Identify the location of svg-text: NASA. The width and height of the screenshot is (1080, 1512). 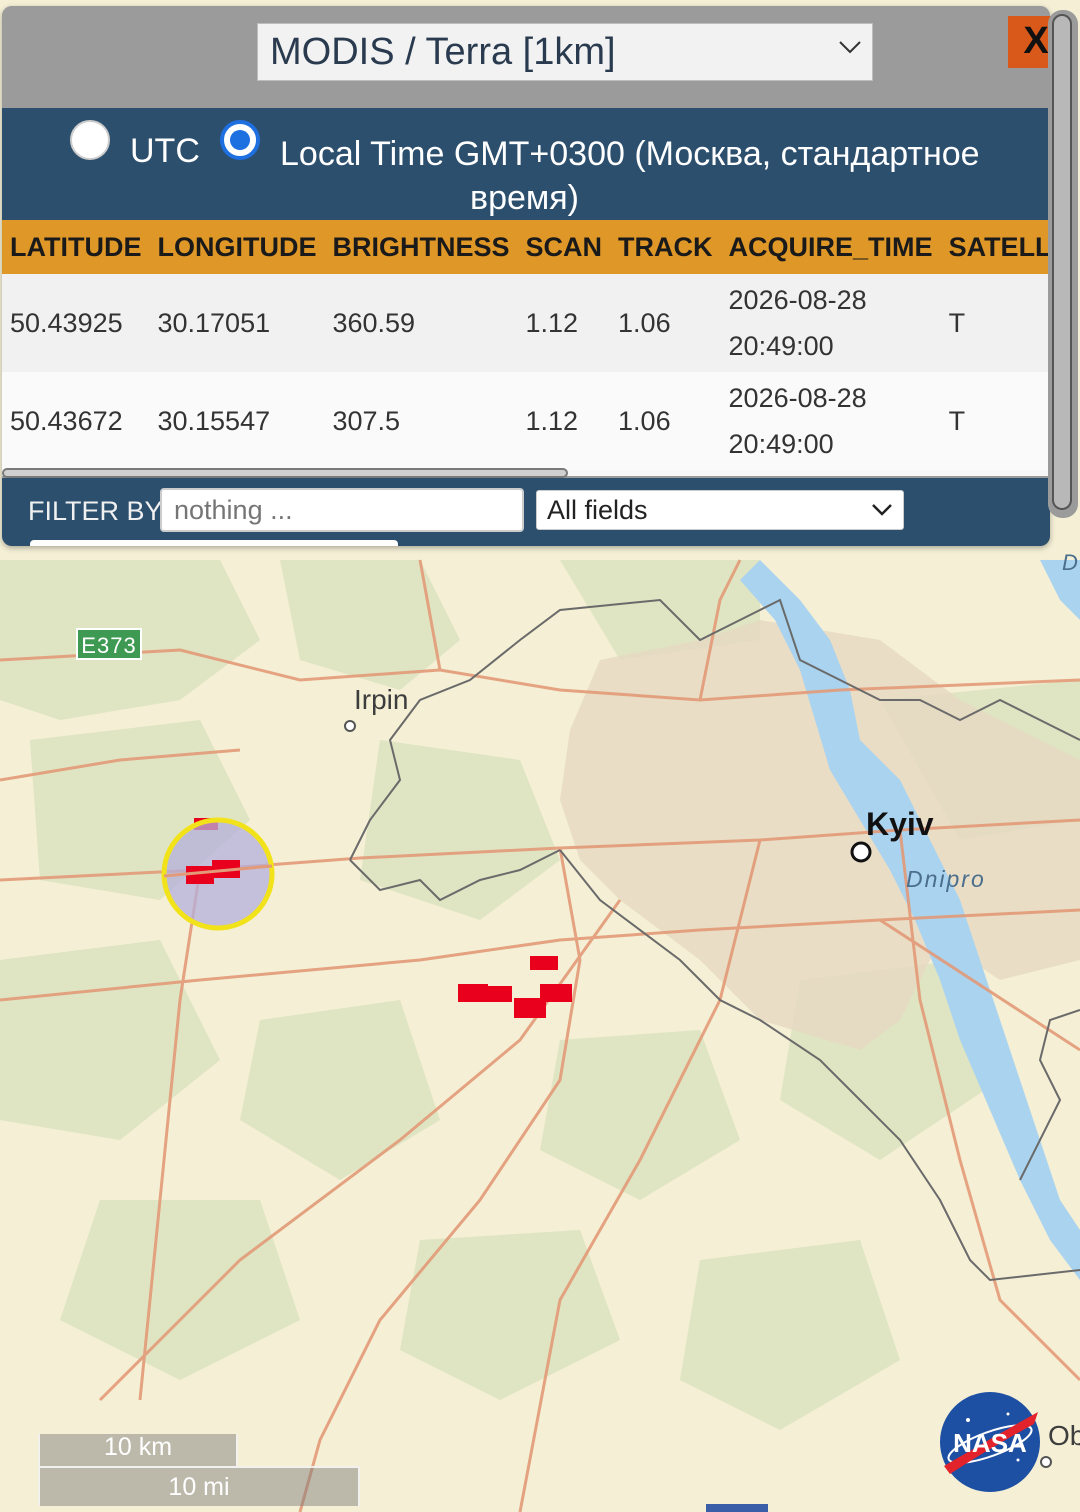
(990, 1443).